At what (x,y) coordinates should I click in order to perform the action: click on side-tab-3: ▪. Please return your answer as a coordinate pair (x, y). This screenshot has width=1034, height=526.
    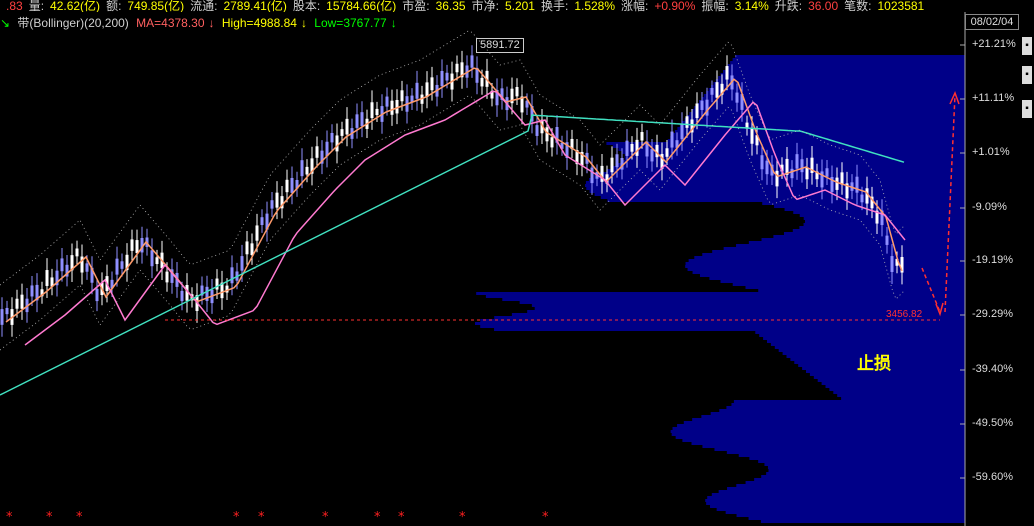
    Looking at the image, I should click on (1027, 109).